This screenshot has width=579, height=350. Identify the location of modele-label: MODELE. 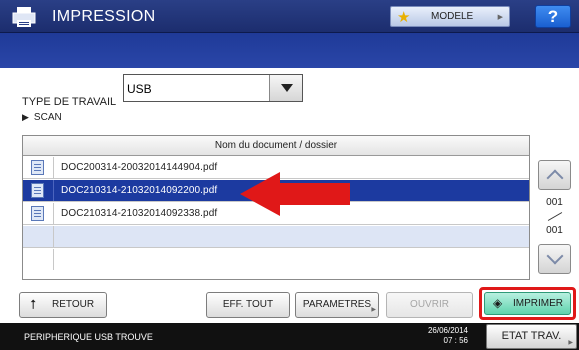
(452, 16).